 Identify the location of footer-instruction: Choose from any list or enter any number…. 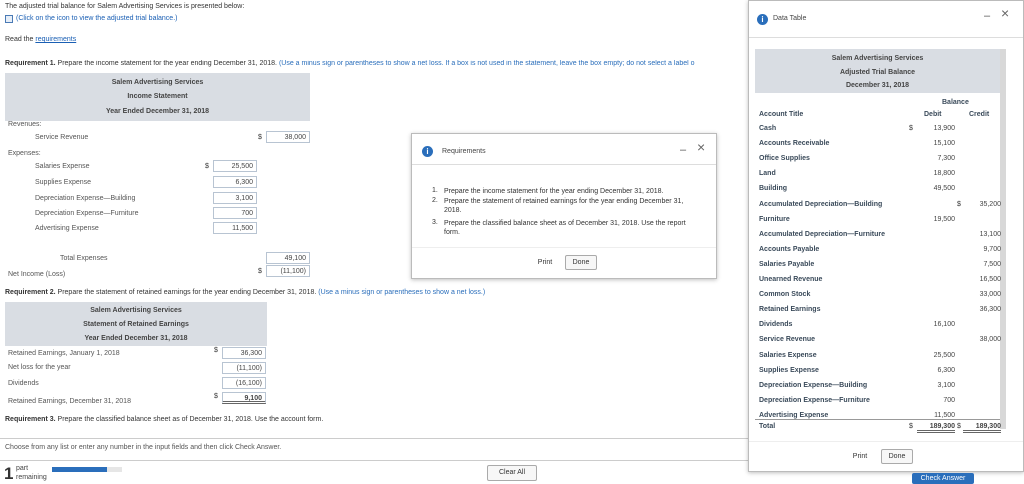
(143, 447).